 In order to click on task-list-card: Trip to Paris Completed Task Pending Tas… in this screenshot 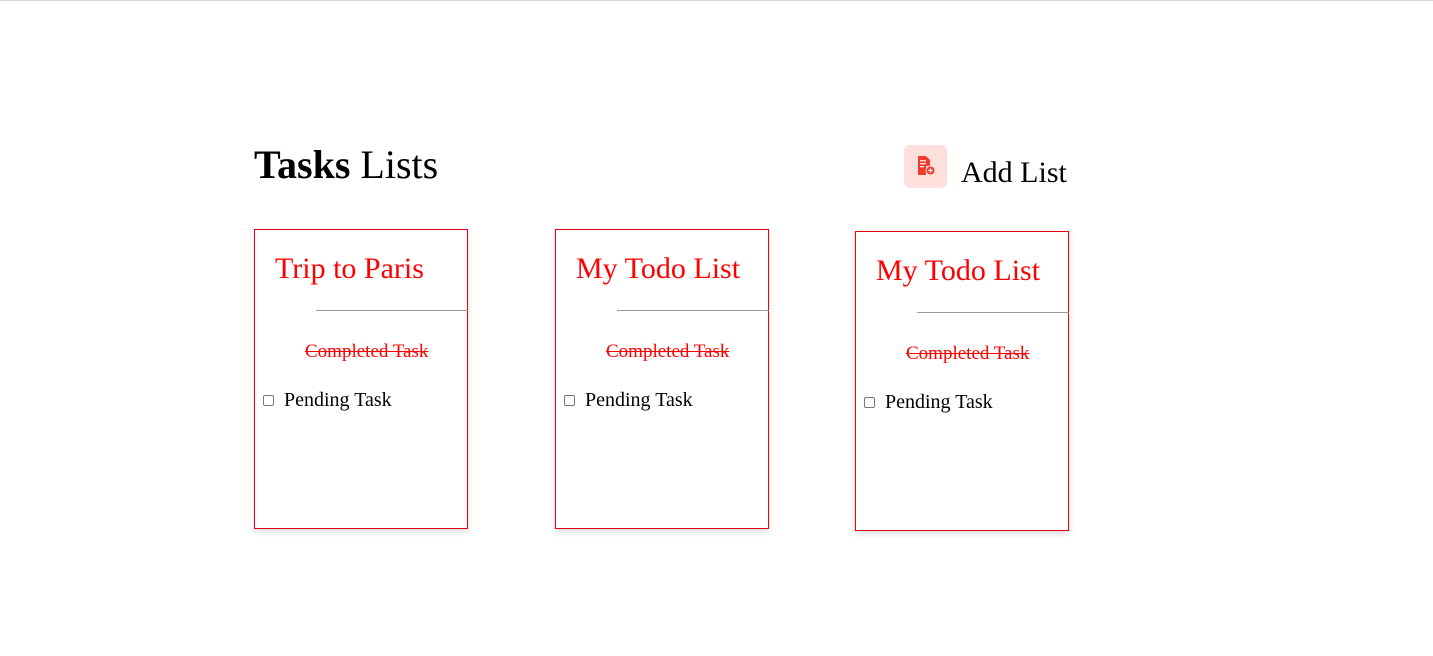, I will do `click(361, 379)`.